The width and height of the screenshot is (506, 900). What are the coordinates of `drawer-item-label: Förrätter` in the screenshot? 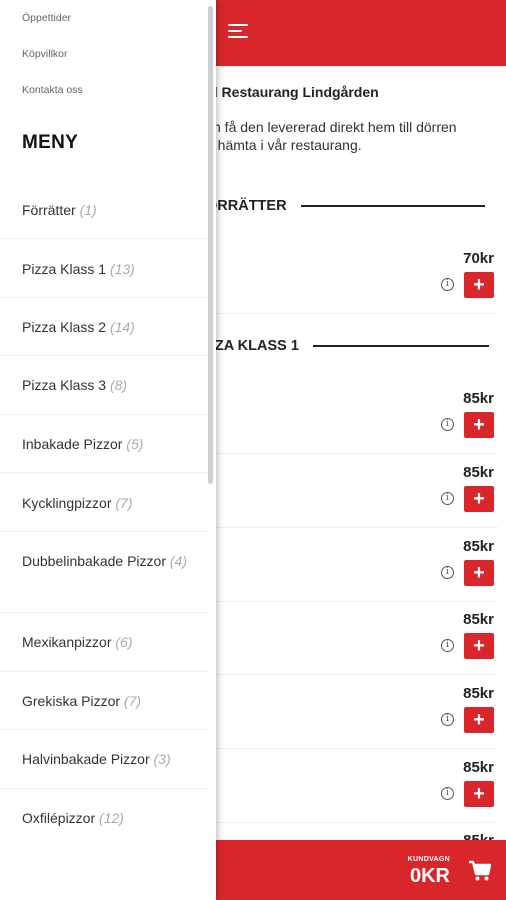 It's located at (49, 210).